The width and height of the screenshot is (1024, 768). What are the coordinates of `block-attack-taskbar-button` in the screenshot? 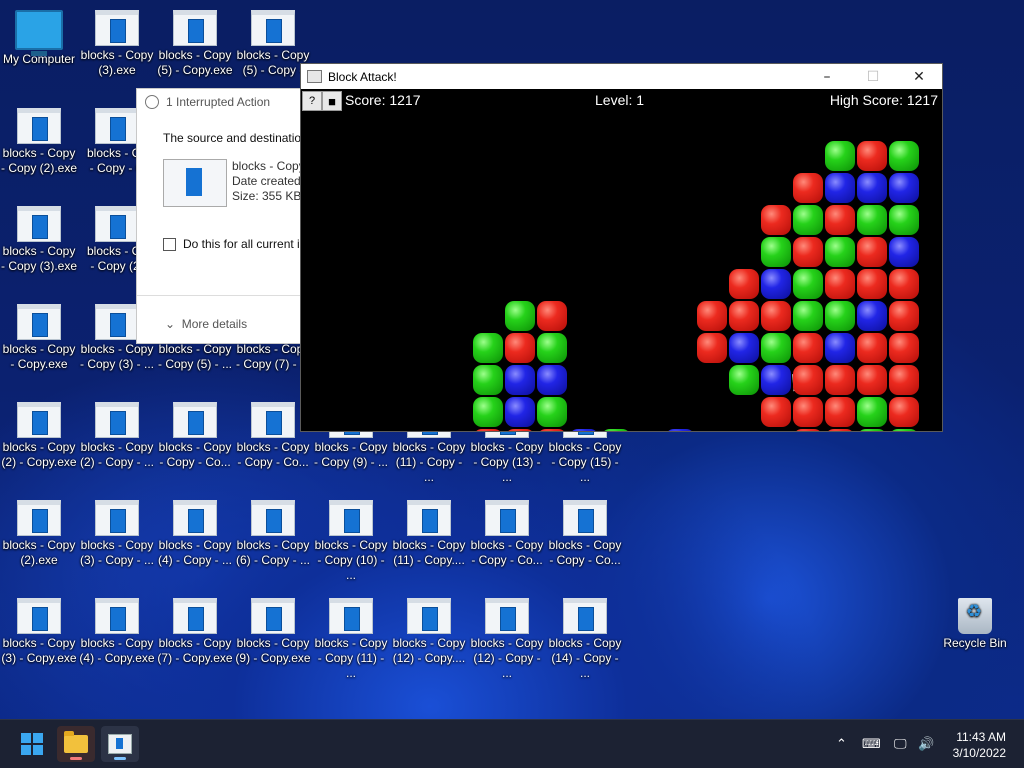 It's located at (120, 744).